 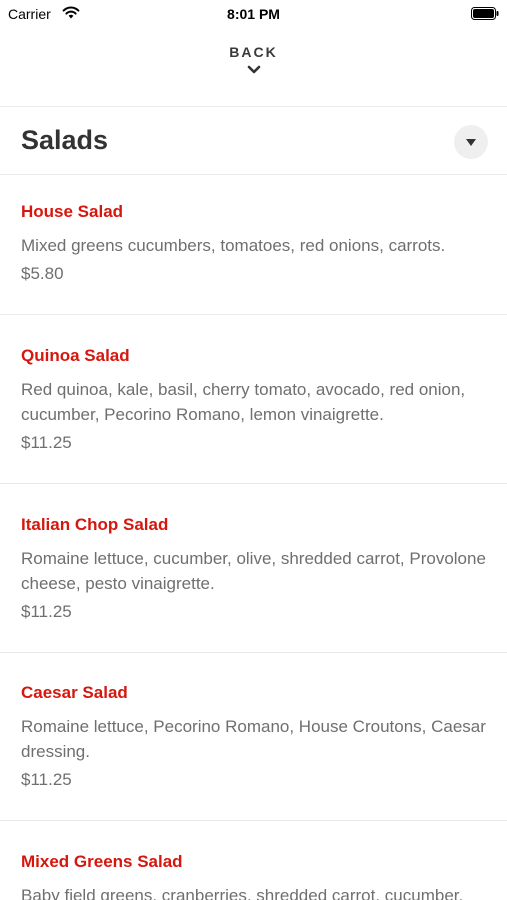 I want to click on item-name: House Salad, so click(x=72, y=211).